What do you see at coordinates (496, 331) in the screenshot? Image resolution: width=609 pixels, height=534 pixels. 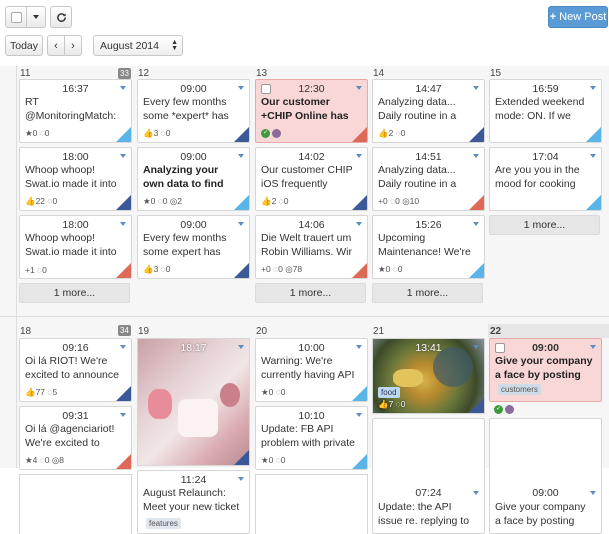 I see `day-number-22: 22` at bounding box center [496, 331].